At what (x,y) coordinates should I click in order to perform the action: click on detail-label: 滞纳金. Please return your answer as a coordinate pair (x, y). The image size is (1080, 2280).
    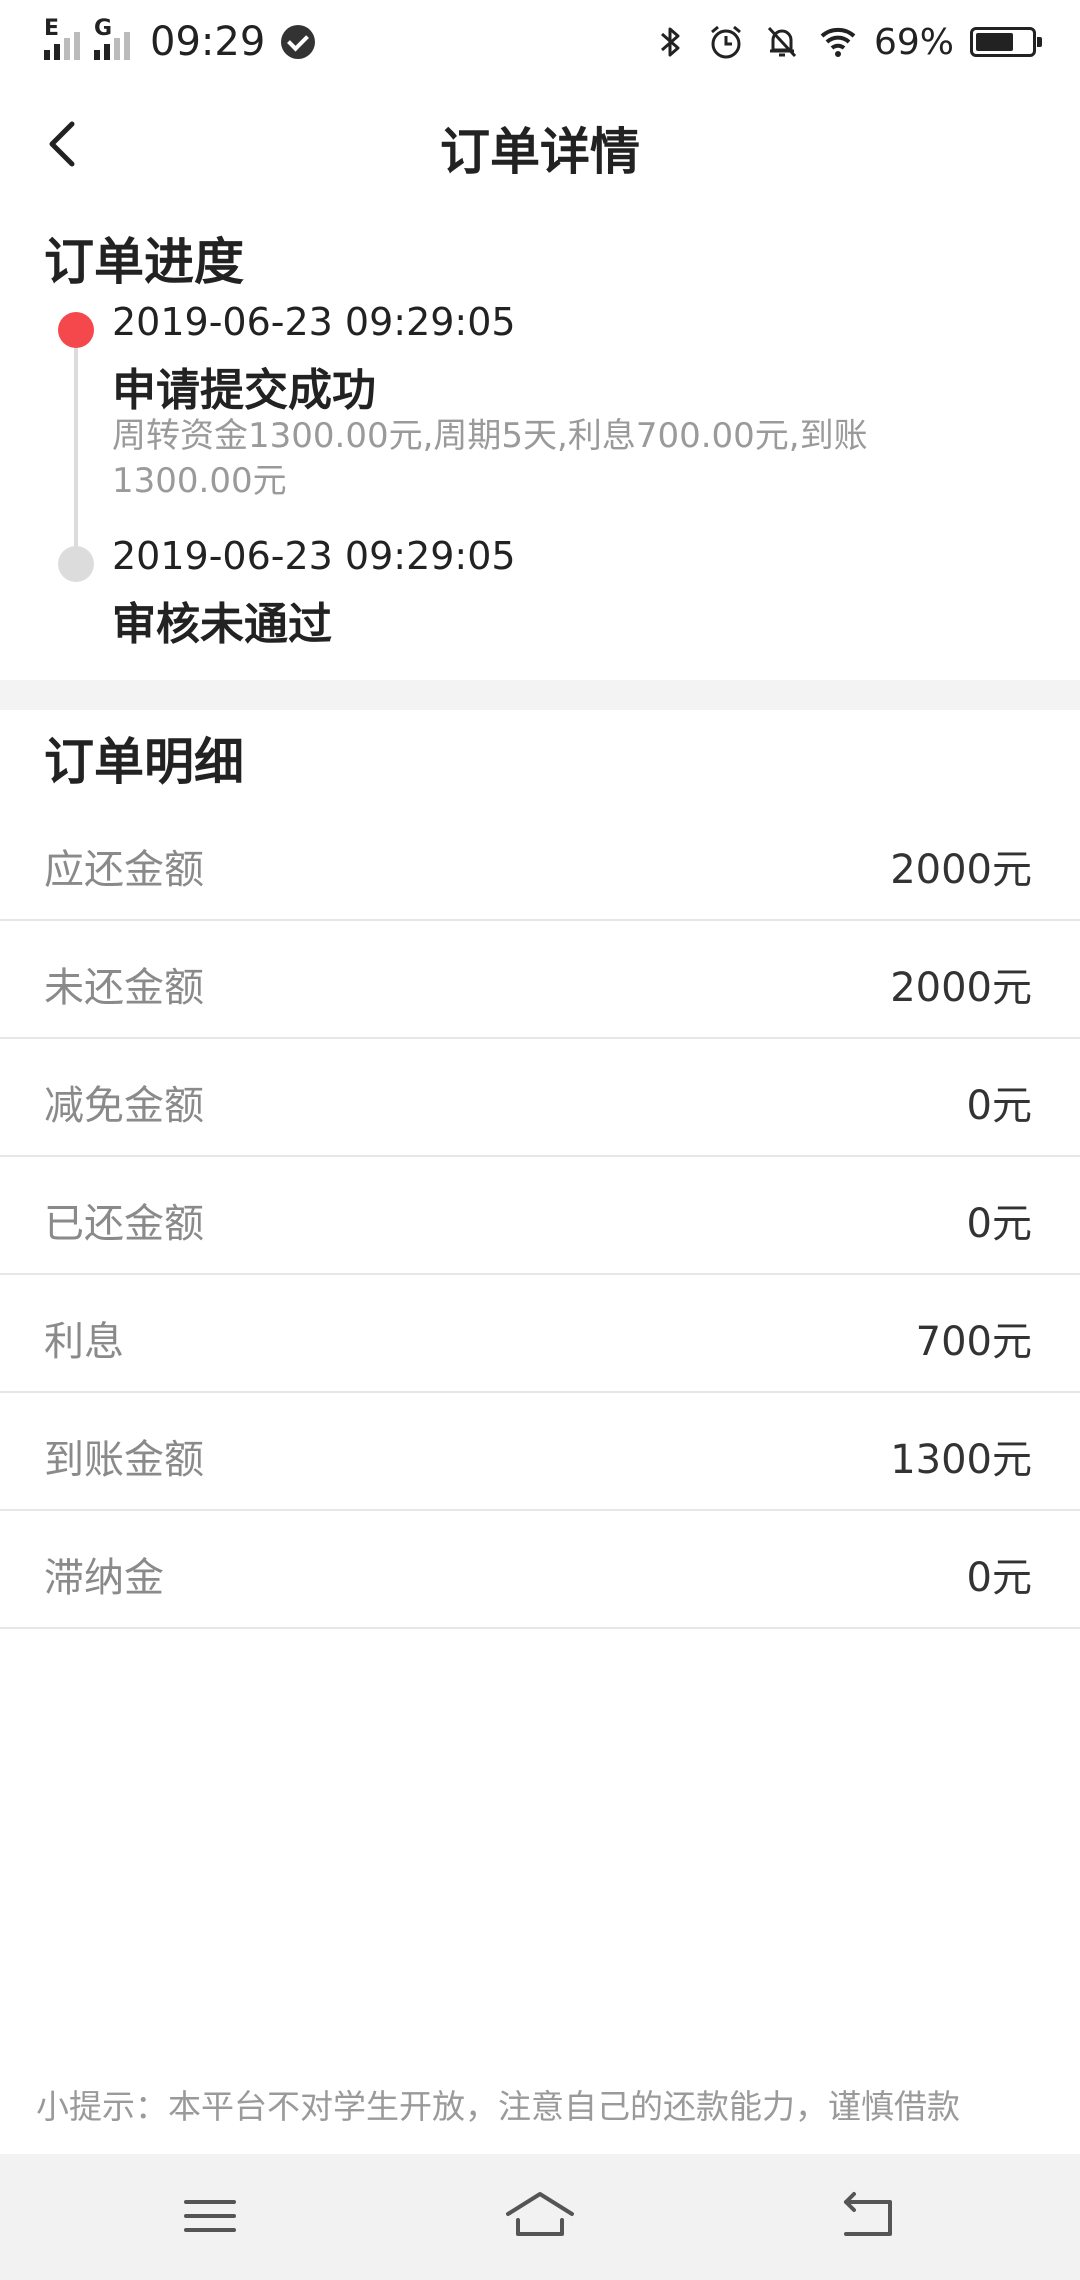
    Looking at the image, I should click on (104, 1578).